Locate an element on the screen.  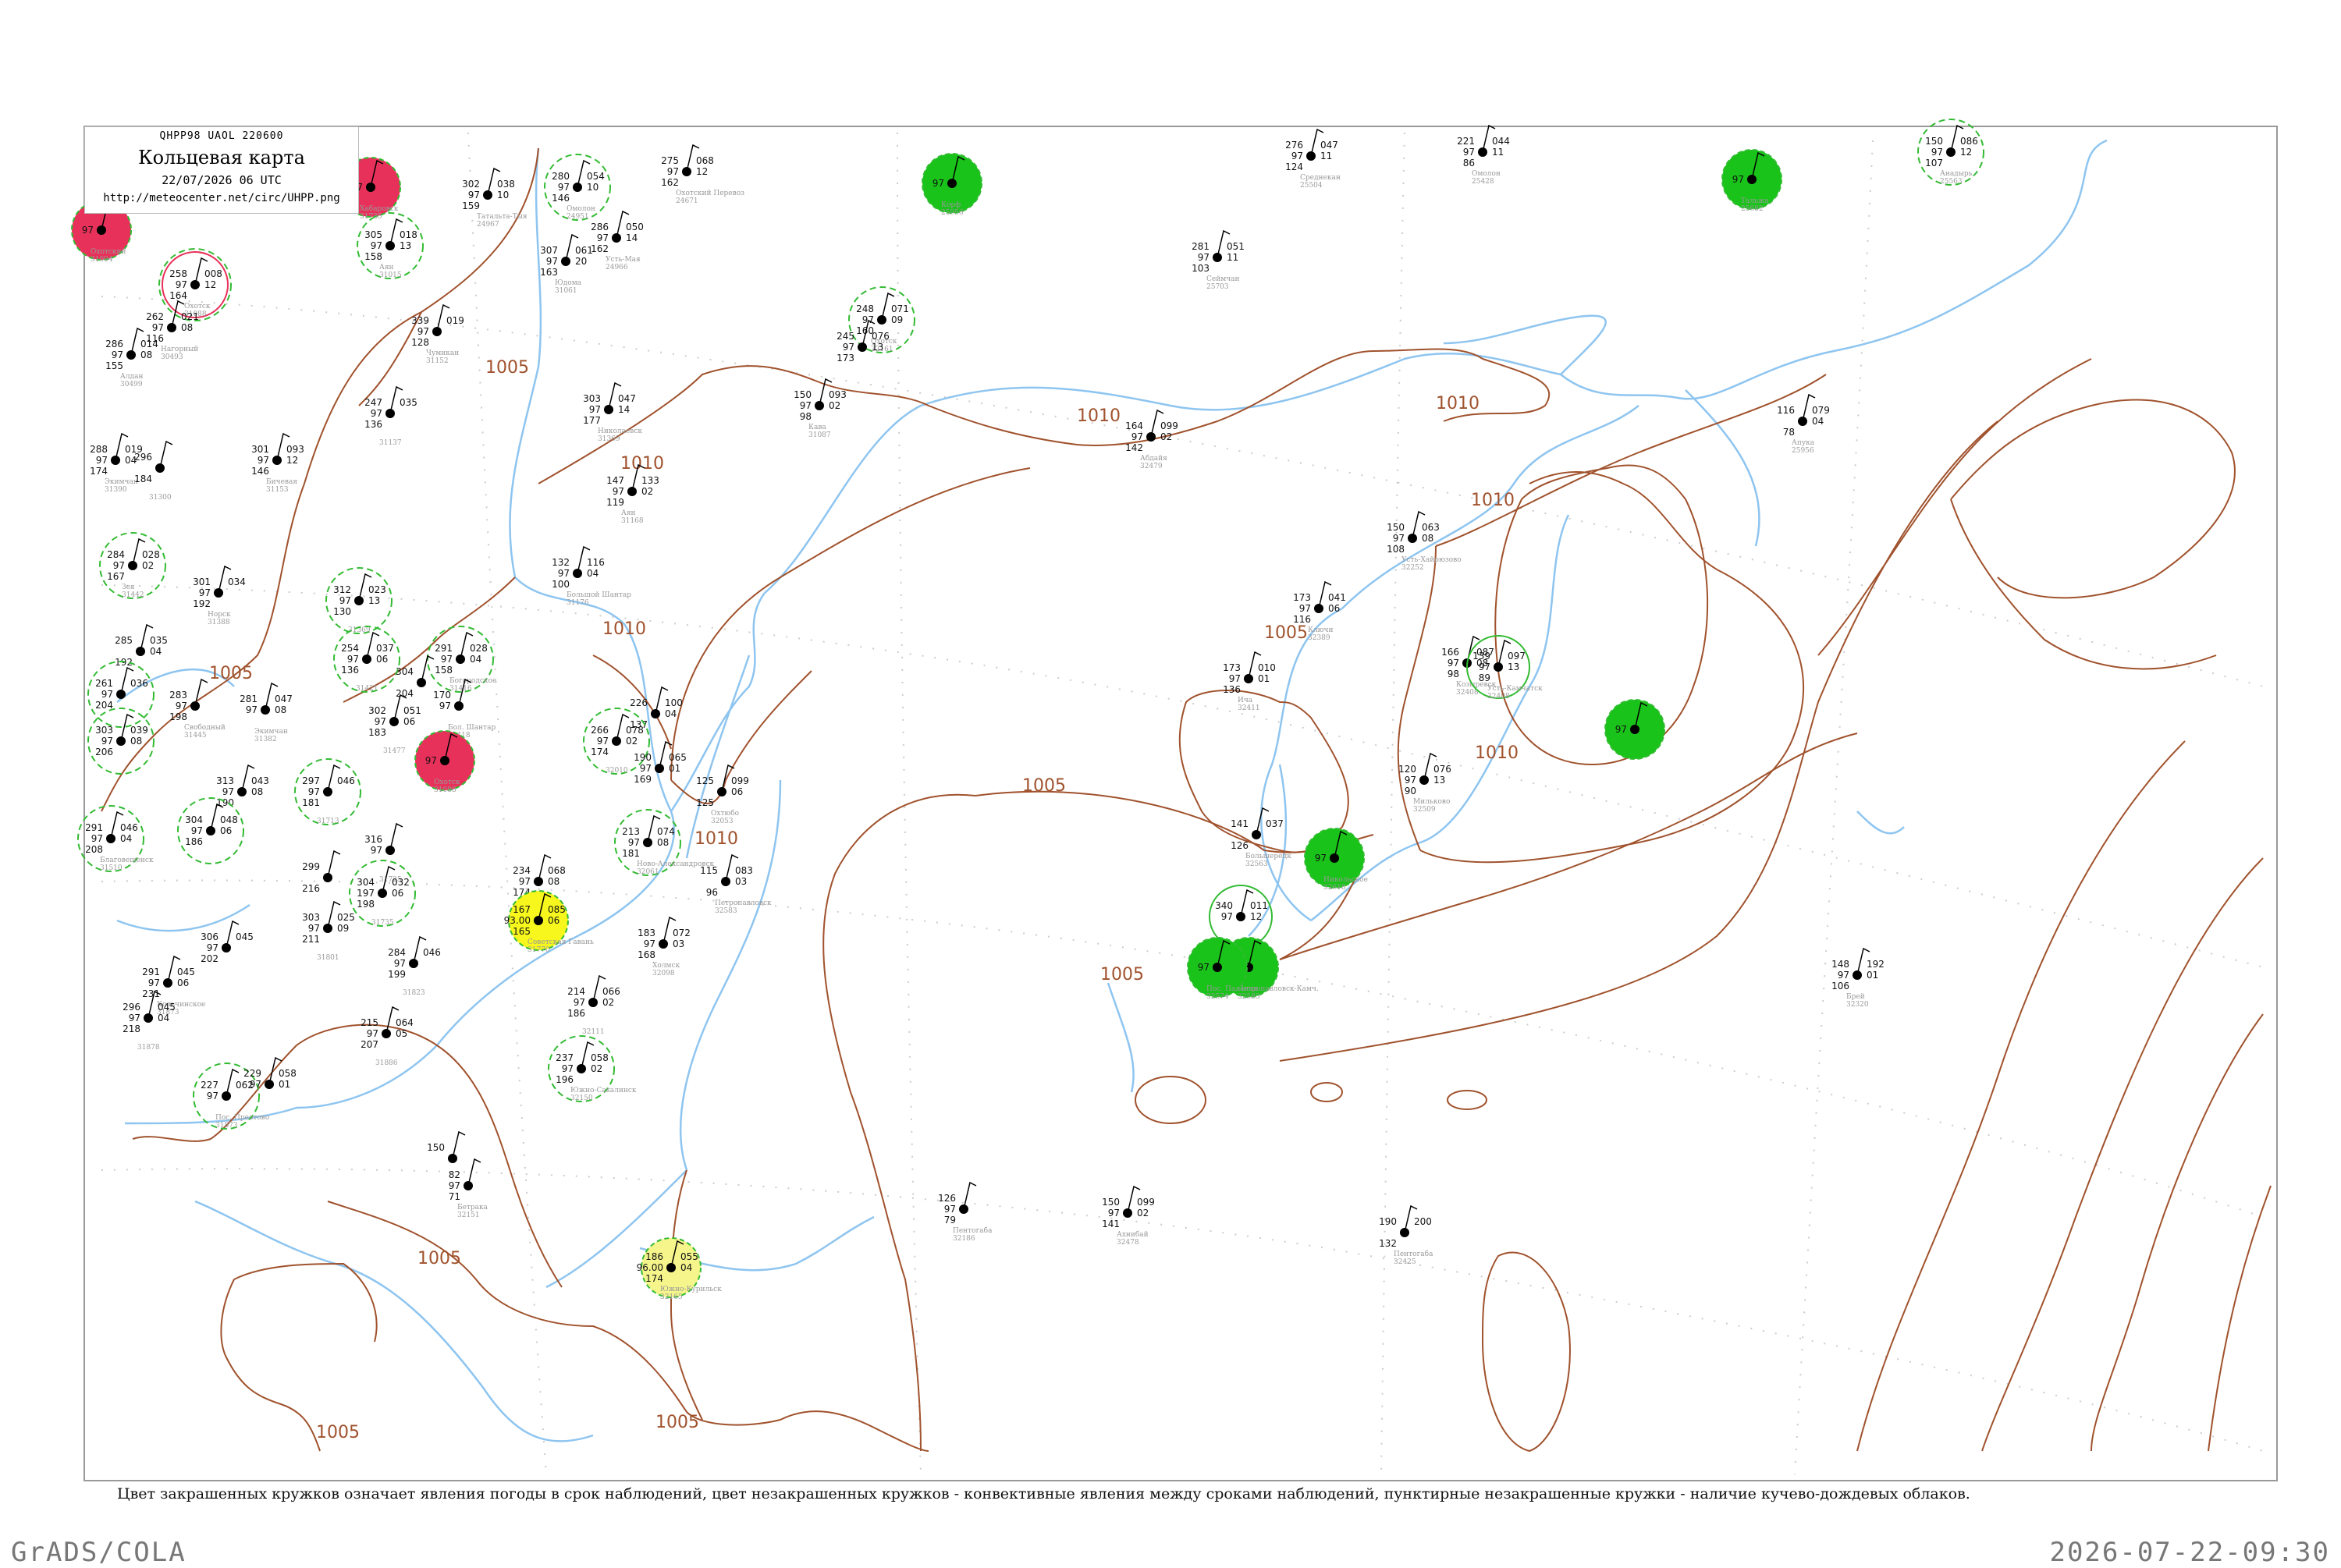
pressure-temperature: 301 is located at coordinates (202, 581).